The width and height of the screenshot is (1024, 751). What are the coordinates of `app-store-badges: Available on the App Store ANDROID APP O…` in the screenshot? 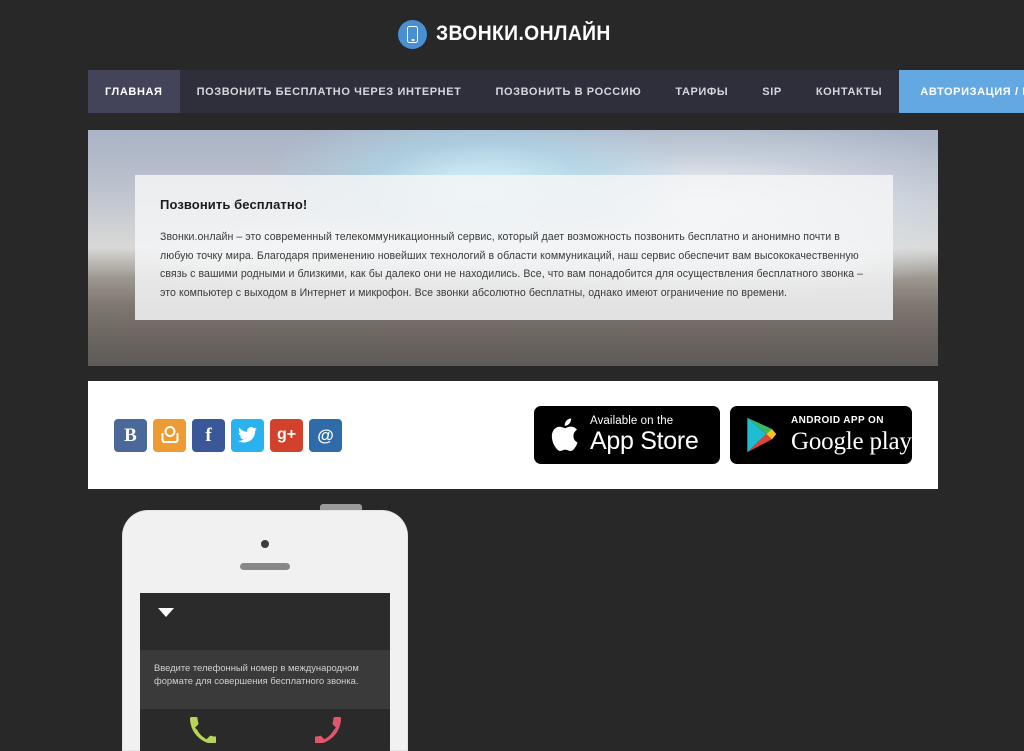 It's located at (723, 435).